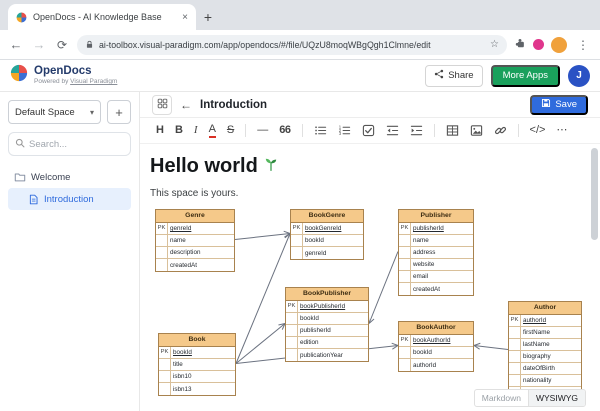 Image resolution: width=600 pixels, height=411 pixels. Describe the element at coordinates (594, 194) in the screenshot. I see `scrollbar-thumb` at that location.